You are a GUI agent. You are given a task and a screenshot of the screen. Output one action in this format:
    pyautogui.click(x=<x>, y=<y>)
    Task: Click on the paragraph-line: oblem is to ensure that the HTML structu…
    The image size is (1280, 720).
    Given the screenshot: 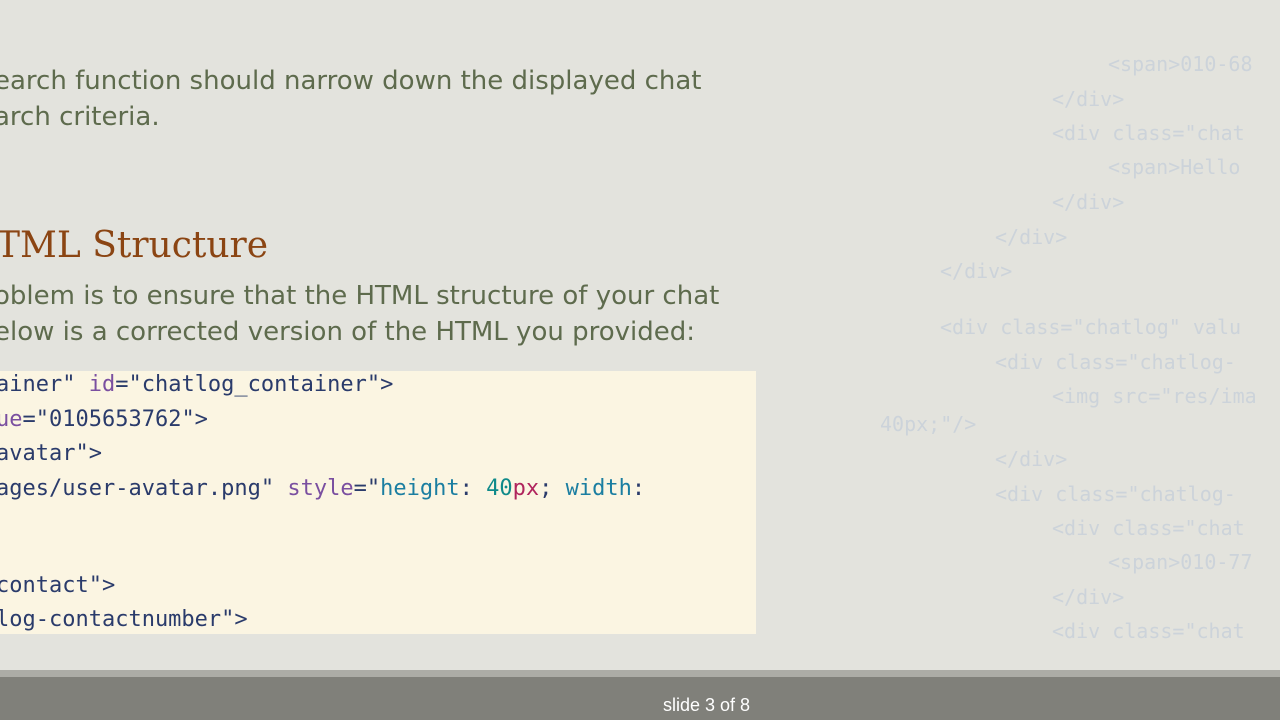 What is the action you would take?
    pyautogui.click(x=360, y=296)
    